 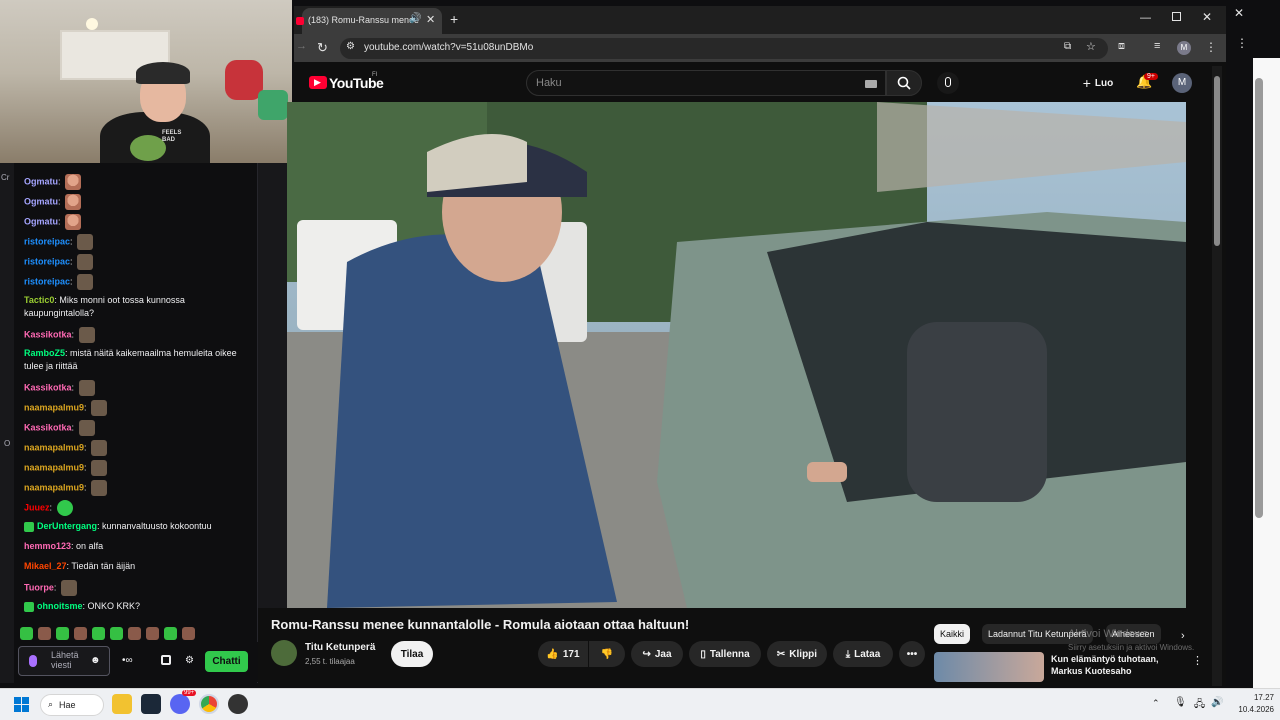 What do you see at coordinates (1217, 161) in the screenshot?
I see `page-scrollbar-thumb` at bounding box center [1217, 161].